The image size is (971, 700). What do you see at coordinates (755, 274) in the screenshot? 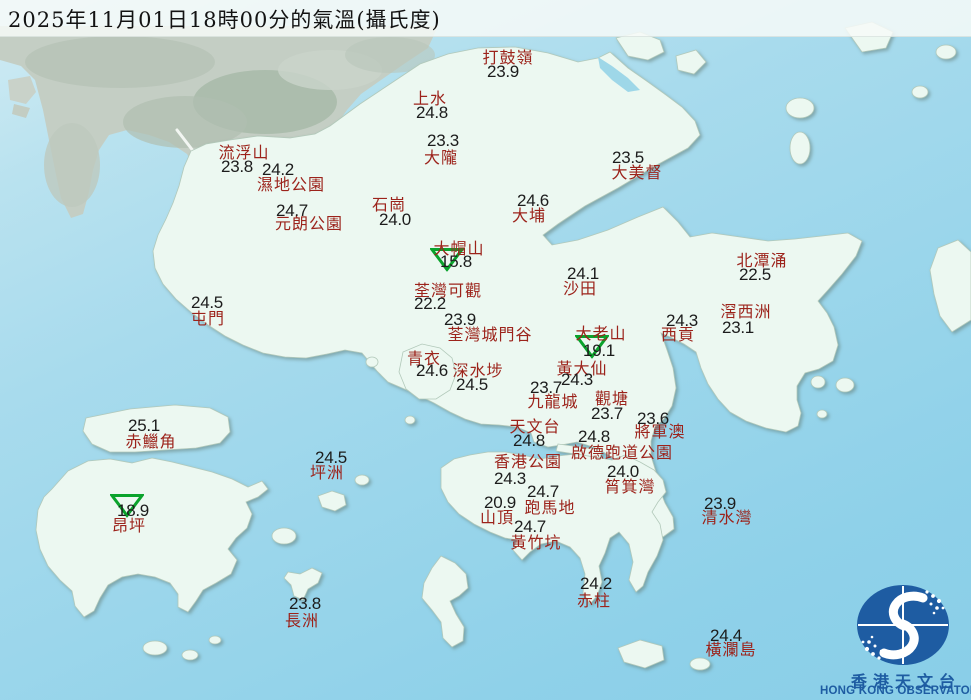
I see `station-value: 22.5` at bounding box center [755, 274].